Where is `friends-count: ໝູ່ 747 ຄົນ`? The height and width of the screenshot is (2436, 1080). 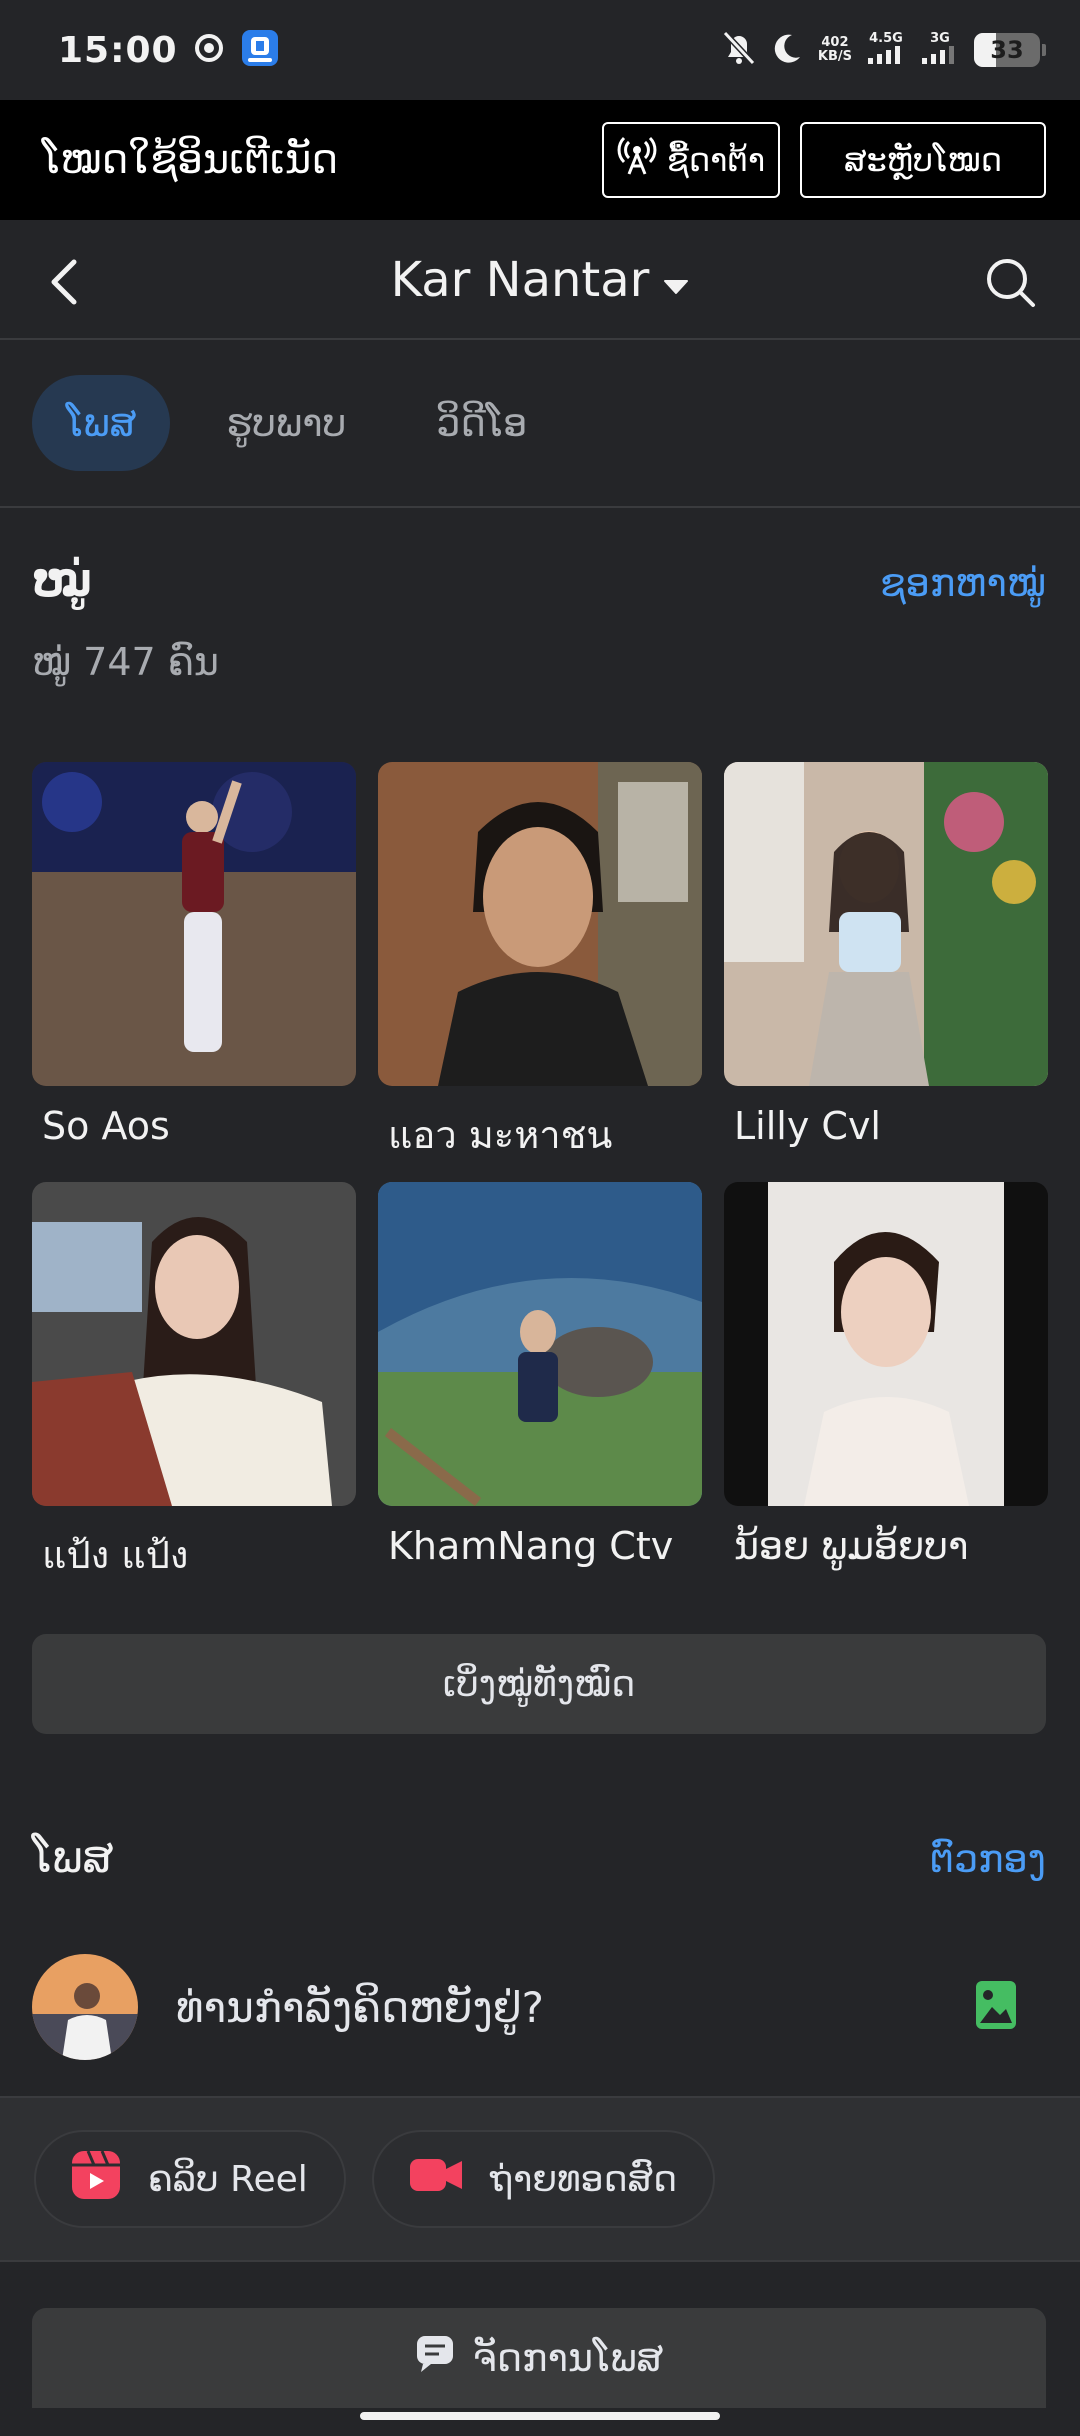 friends-count: ໝູ່ 747 ຄົນ is located at coordinates (125, 662).